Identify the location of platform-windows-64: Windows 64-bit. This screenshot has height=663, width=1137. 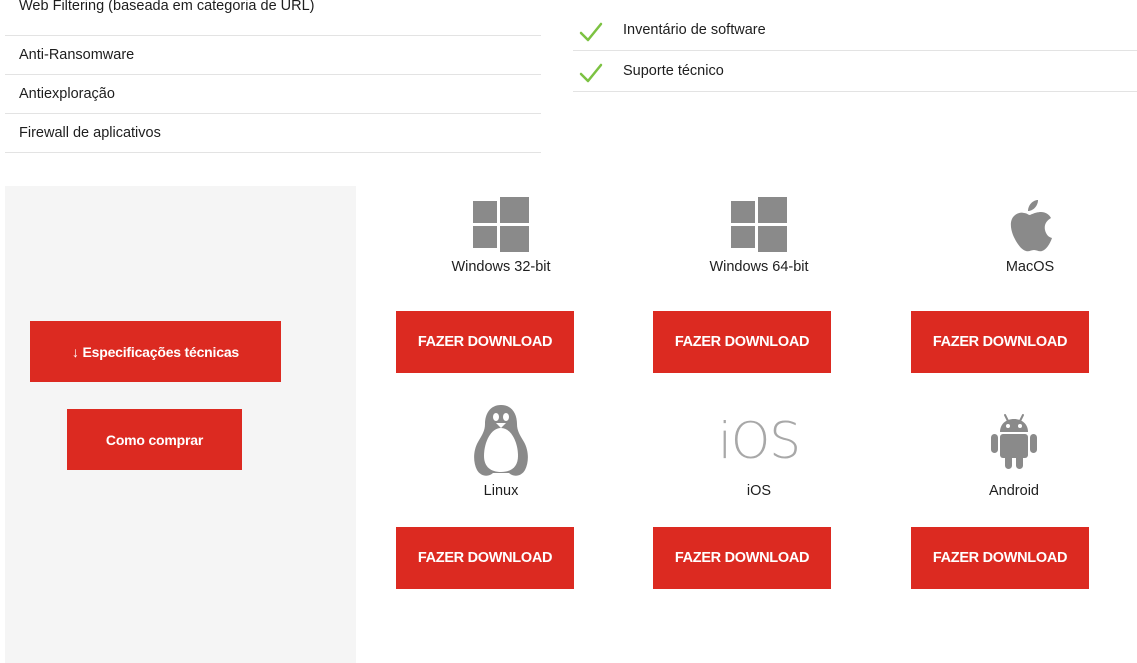
(759, 234).